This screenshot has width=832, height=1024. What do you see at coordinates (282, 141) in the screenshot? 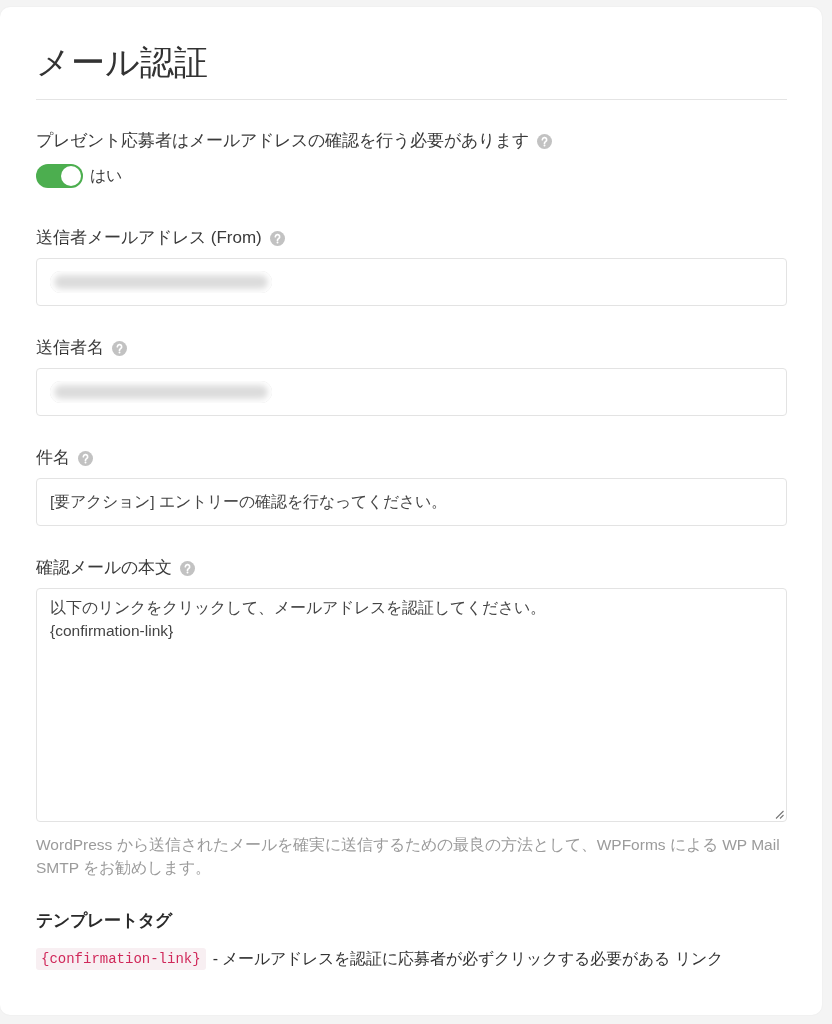
I see `field-label: プレゼント応募者はメールアドレスの確認を行う必要があります` at bounding box center [282, 141].